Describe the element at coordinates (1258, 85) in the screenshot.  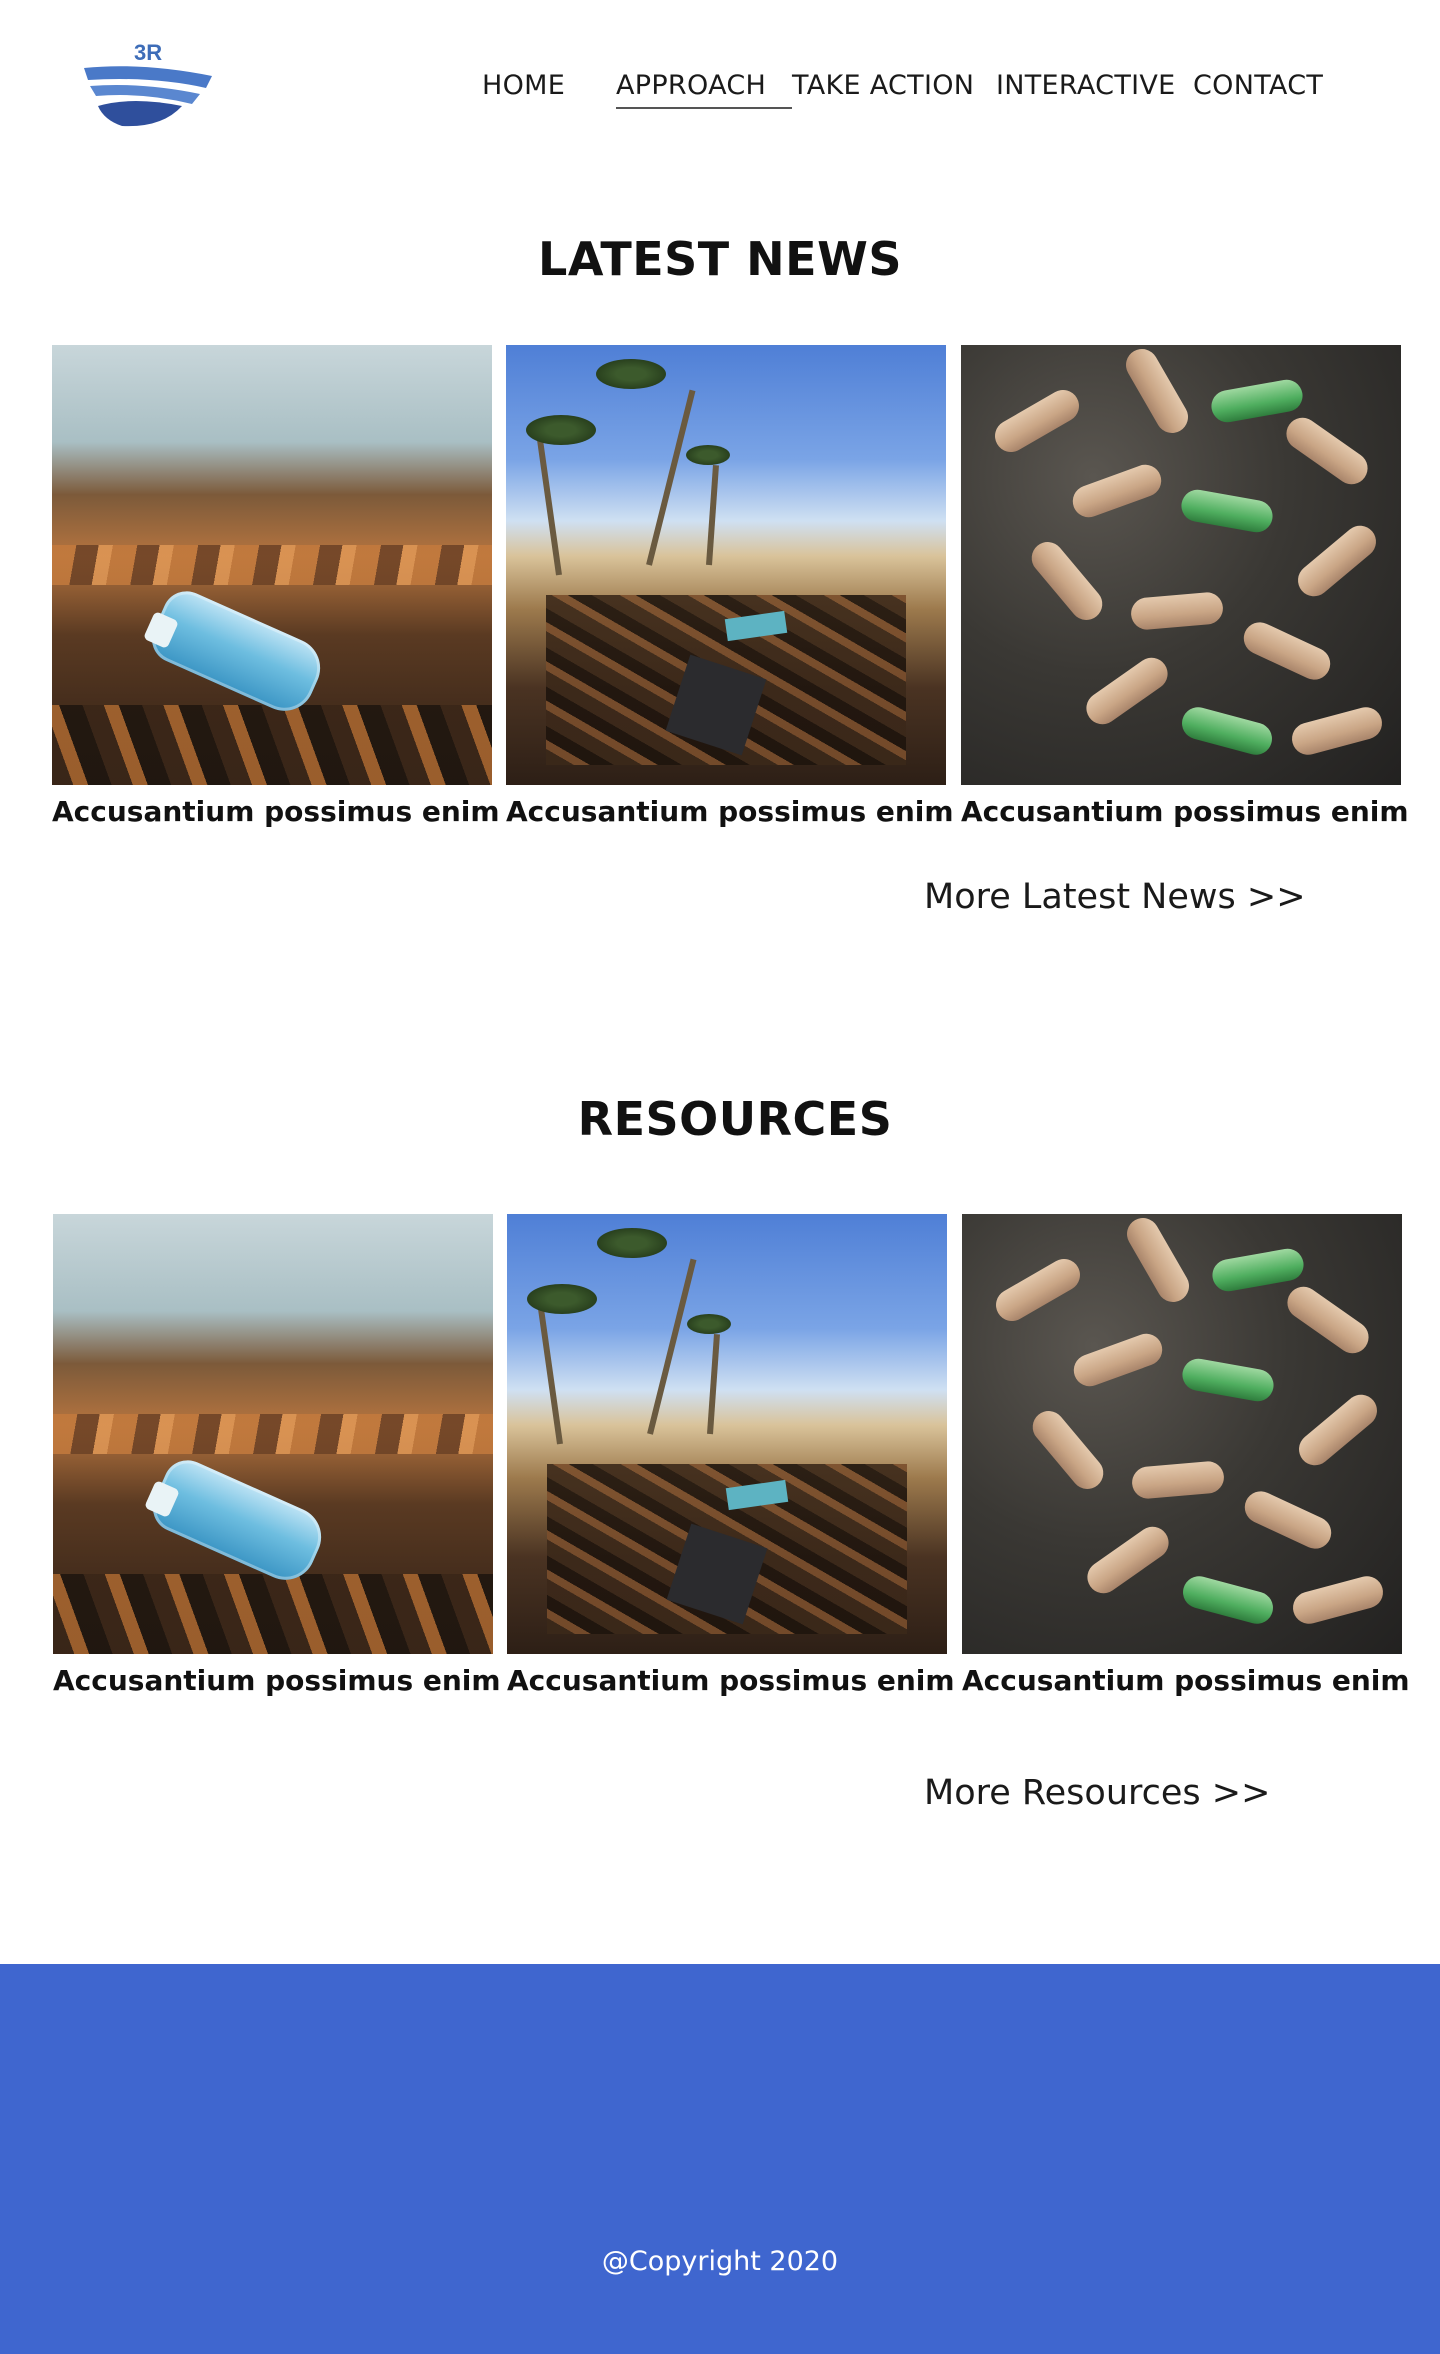
I see `nav-contact: CONTACT` at that location.